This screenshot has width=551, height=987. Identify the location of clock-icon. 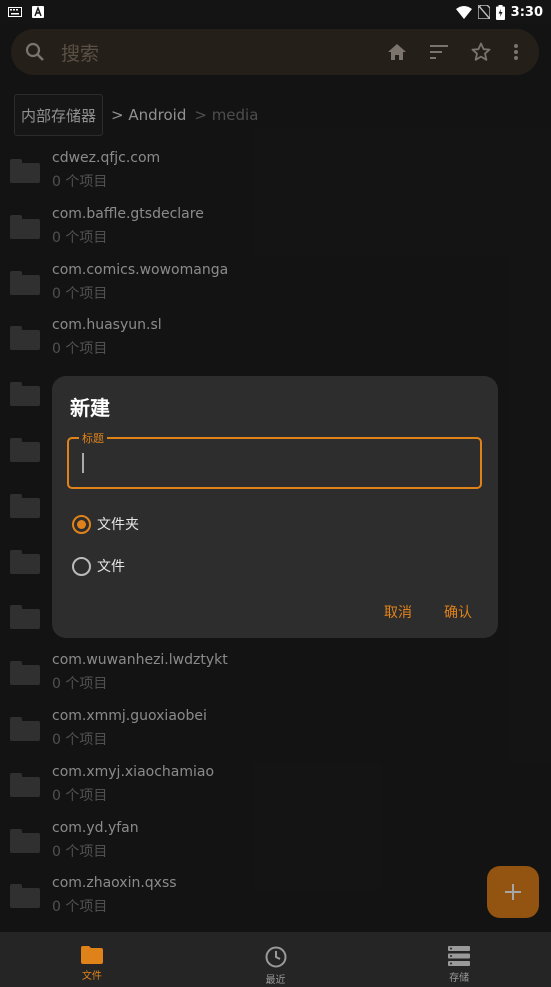
(275, 957).